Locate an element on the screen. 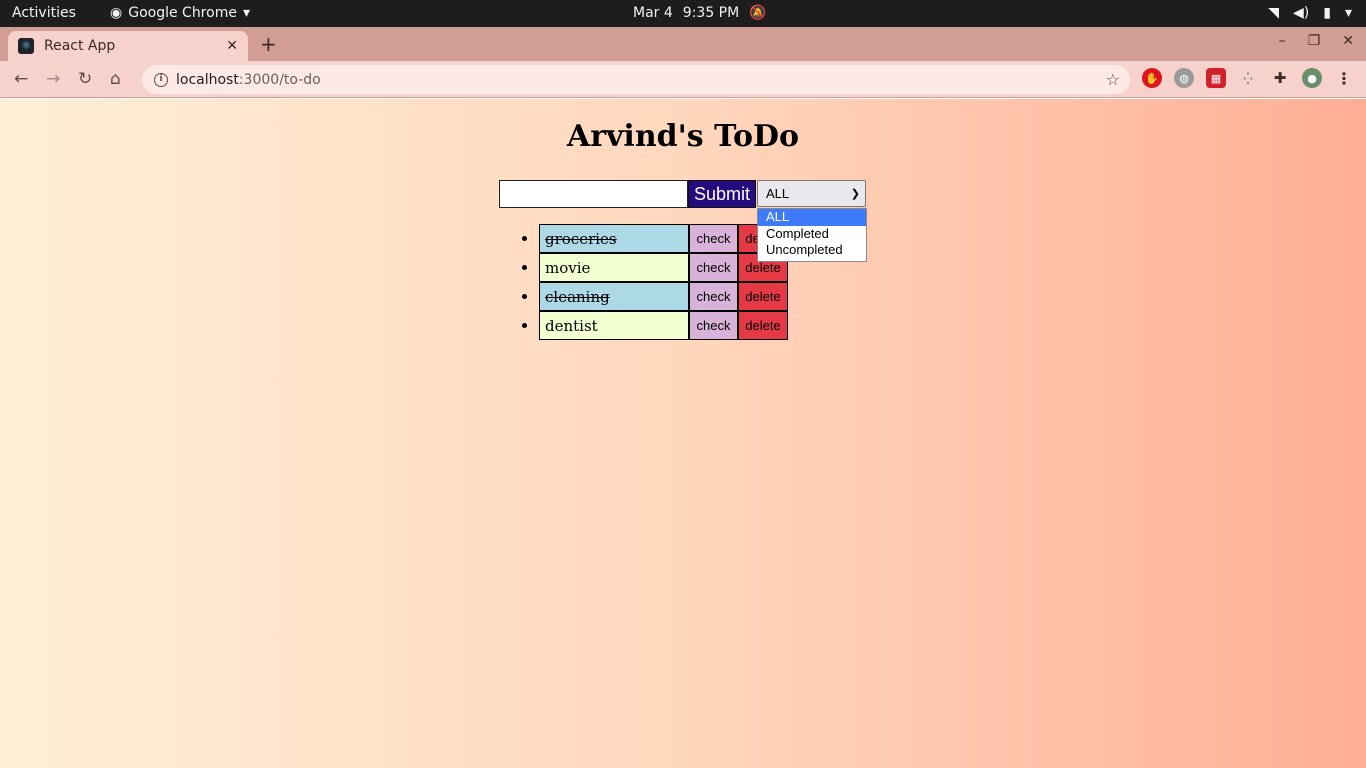 The width and height of the screenshot is (1366, 768). todo-item: groceries check delete is located at coordinates (655, 238).